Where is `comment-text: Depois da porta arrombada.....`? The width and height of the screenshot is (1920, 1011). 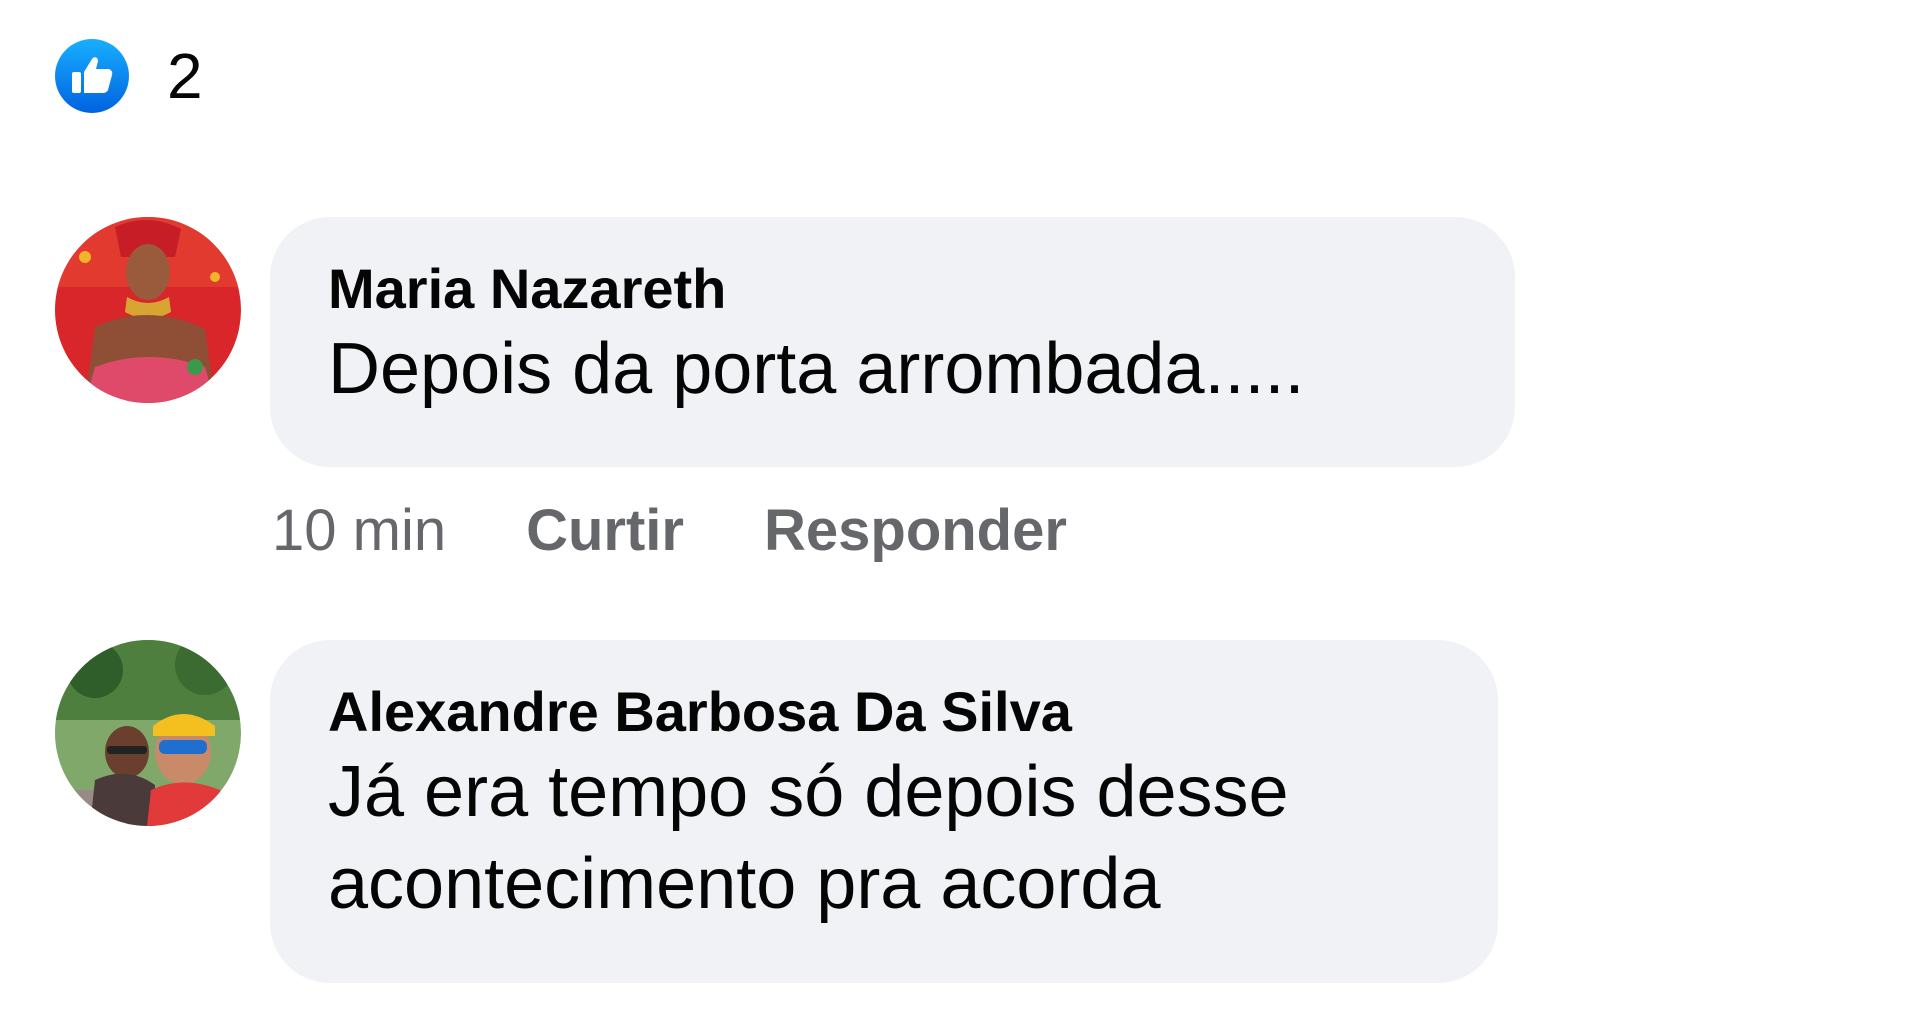 comment-text: Depois da porta arrombada..... is located at coordinates (816, 369).